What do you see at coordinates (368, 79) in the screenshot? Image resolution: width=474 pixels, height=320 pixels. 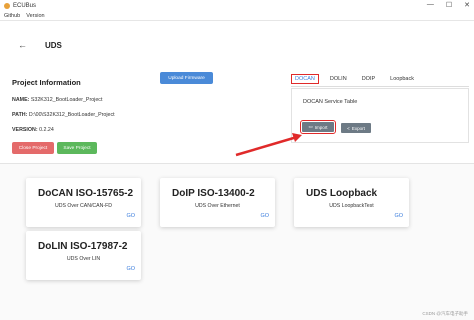 I see `tab-doip: DOIP` at bounding box center [368, 79].